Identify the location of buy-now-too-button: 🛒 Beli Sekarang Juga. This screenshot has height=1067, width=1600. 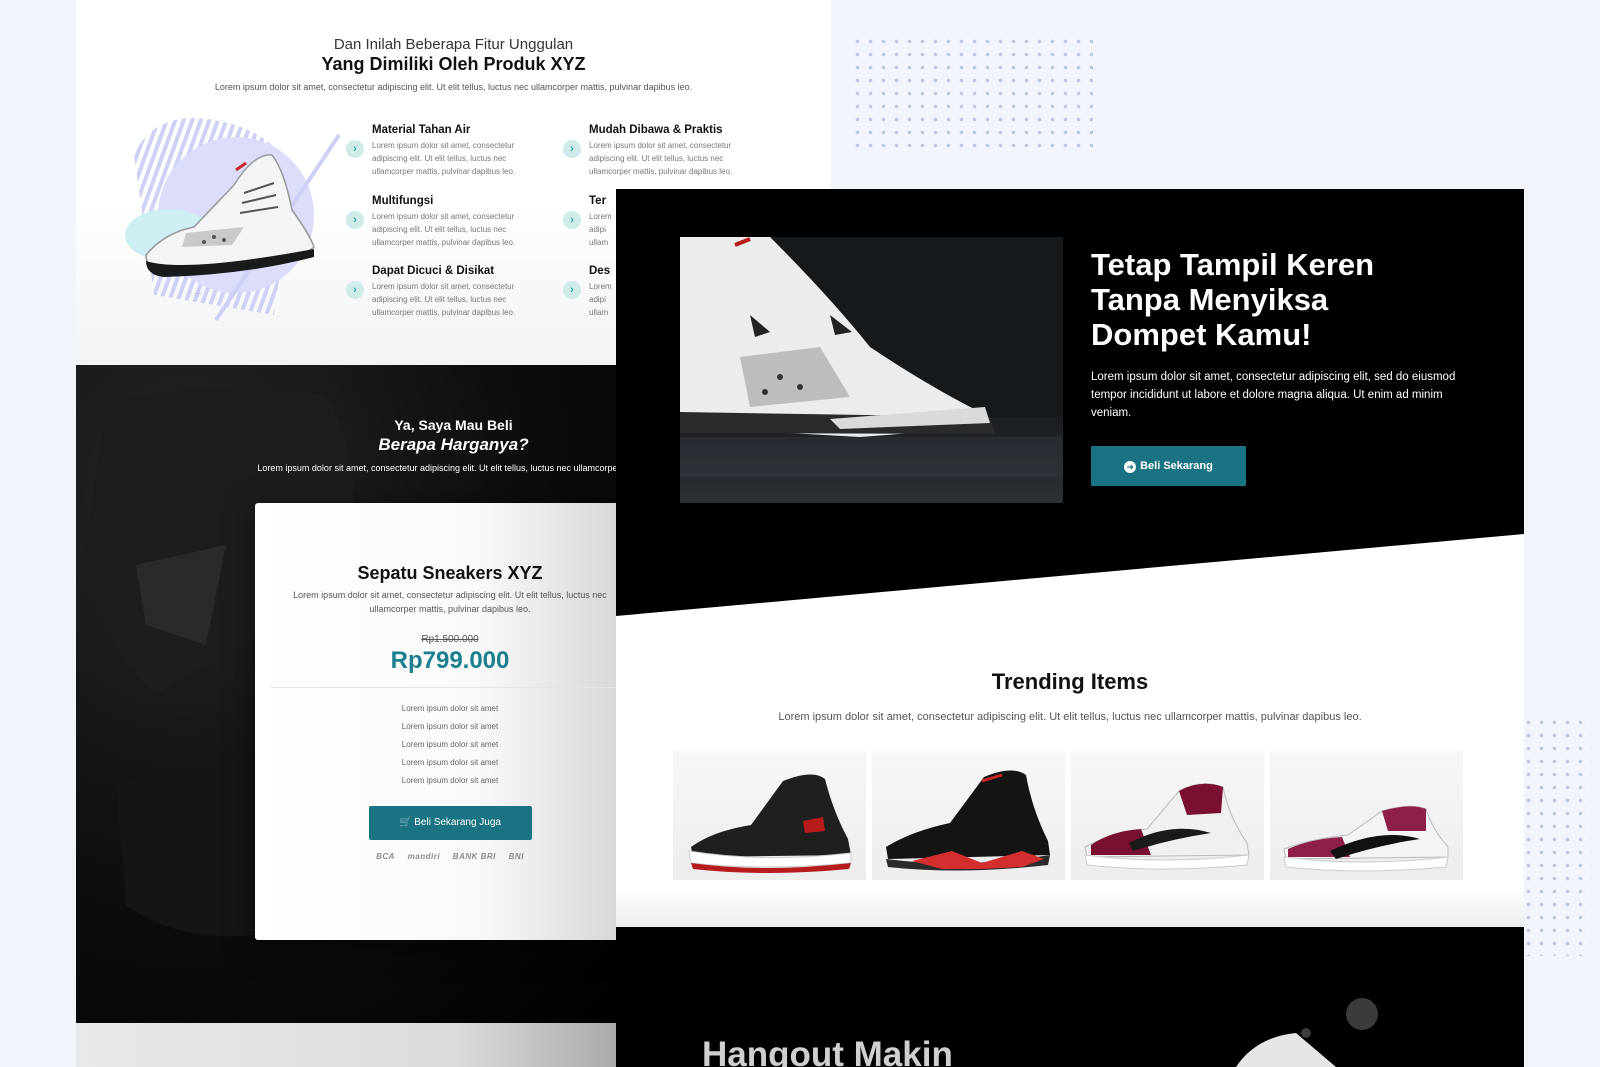
(450, 823).